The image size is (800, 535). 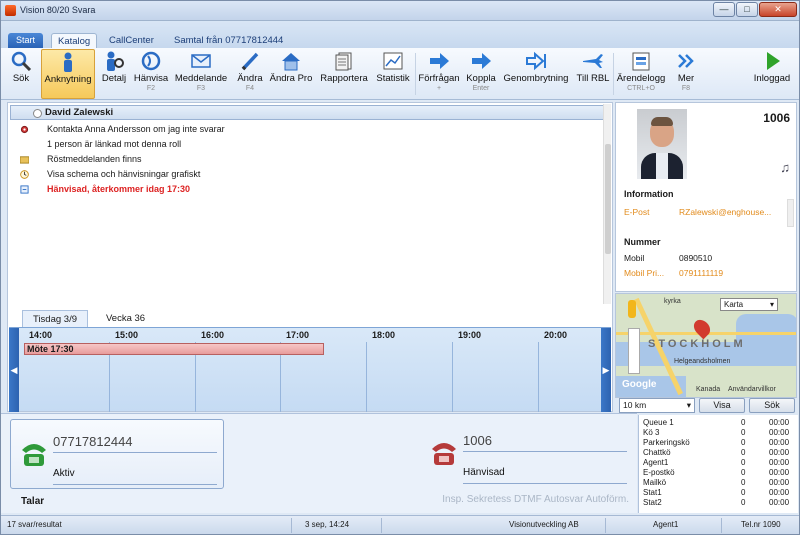 I want to click on title-bar: Vision 80/20 Svara — □ ✕, so click(x=400, y=11).